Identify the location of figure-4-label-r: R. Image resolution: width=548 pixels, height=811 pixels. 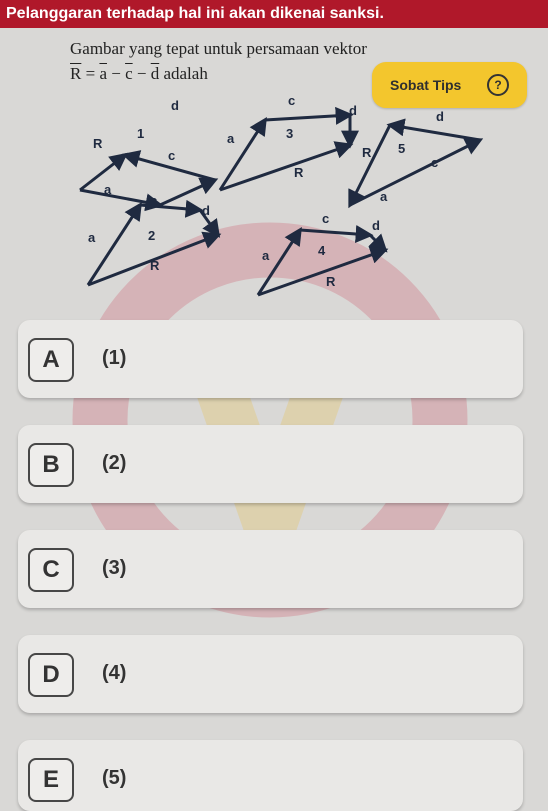
(331, 281).